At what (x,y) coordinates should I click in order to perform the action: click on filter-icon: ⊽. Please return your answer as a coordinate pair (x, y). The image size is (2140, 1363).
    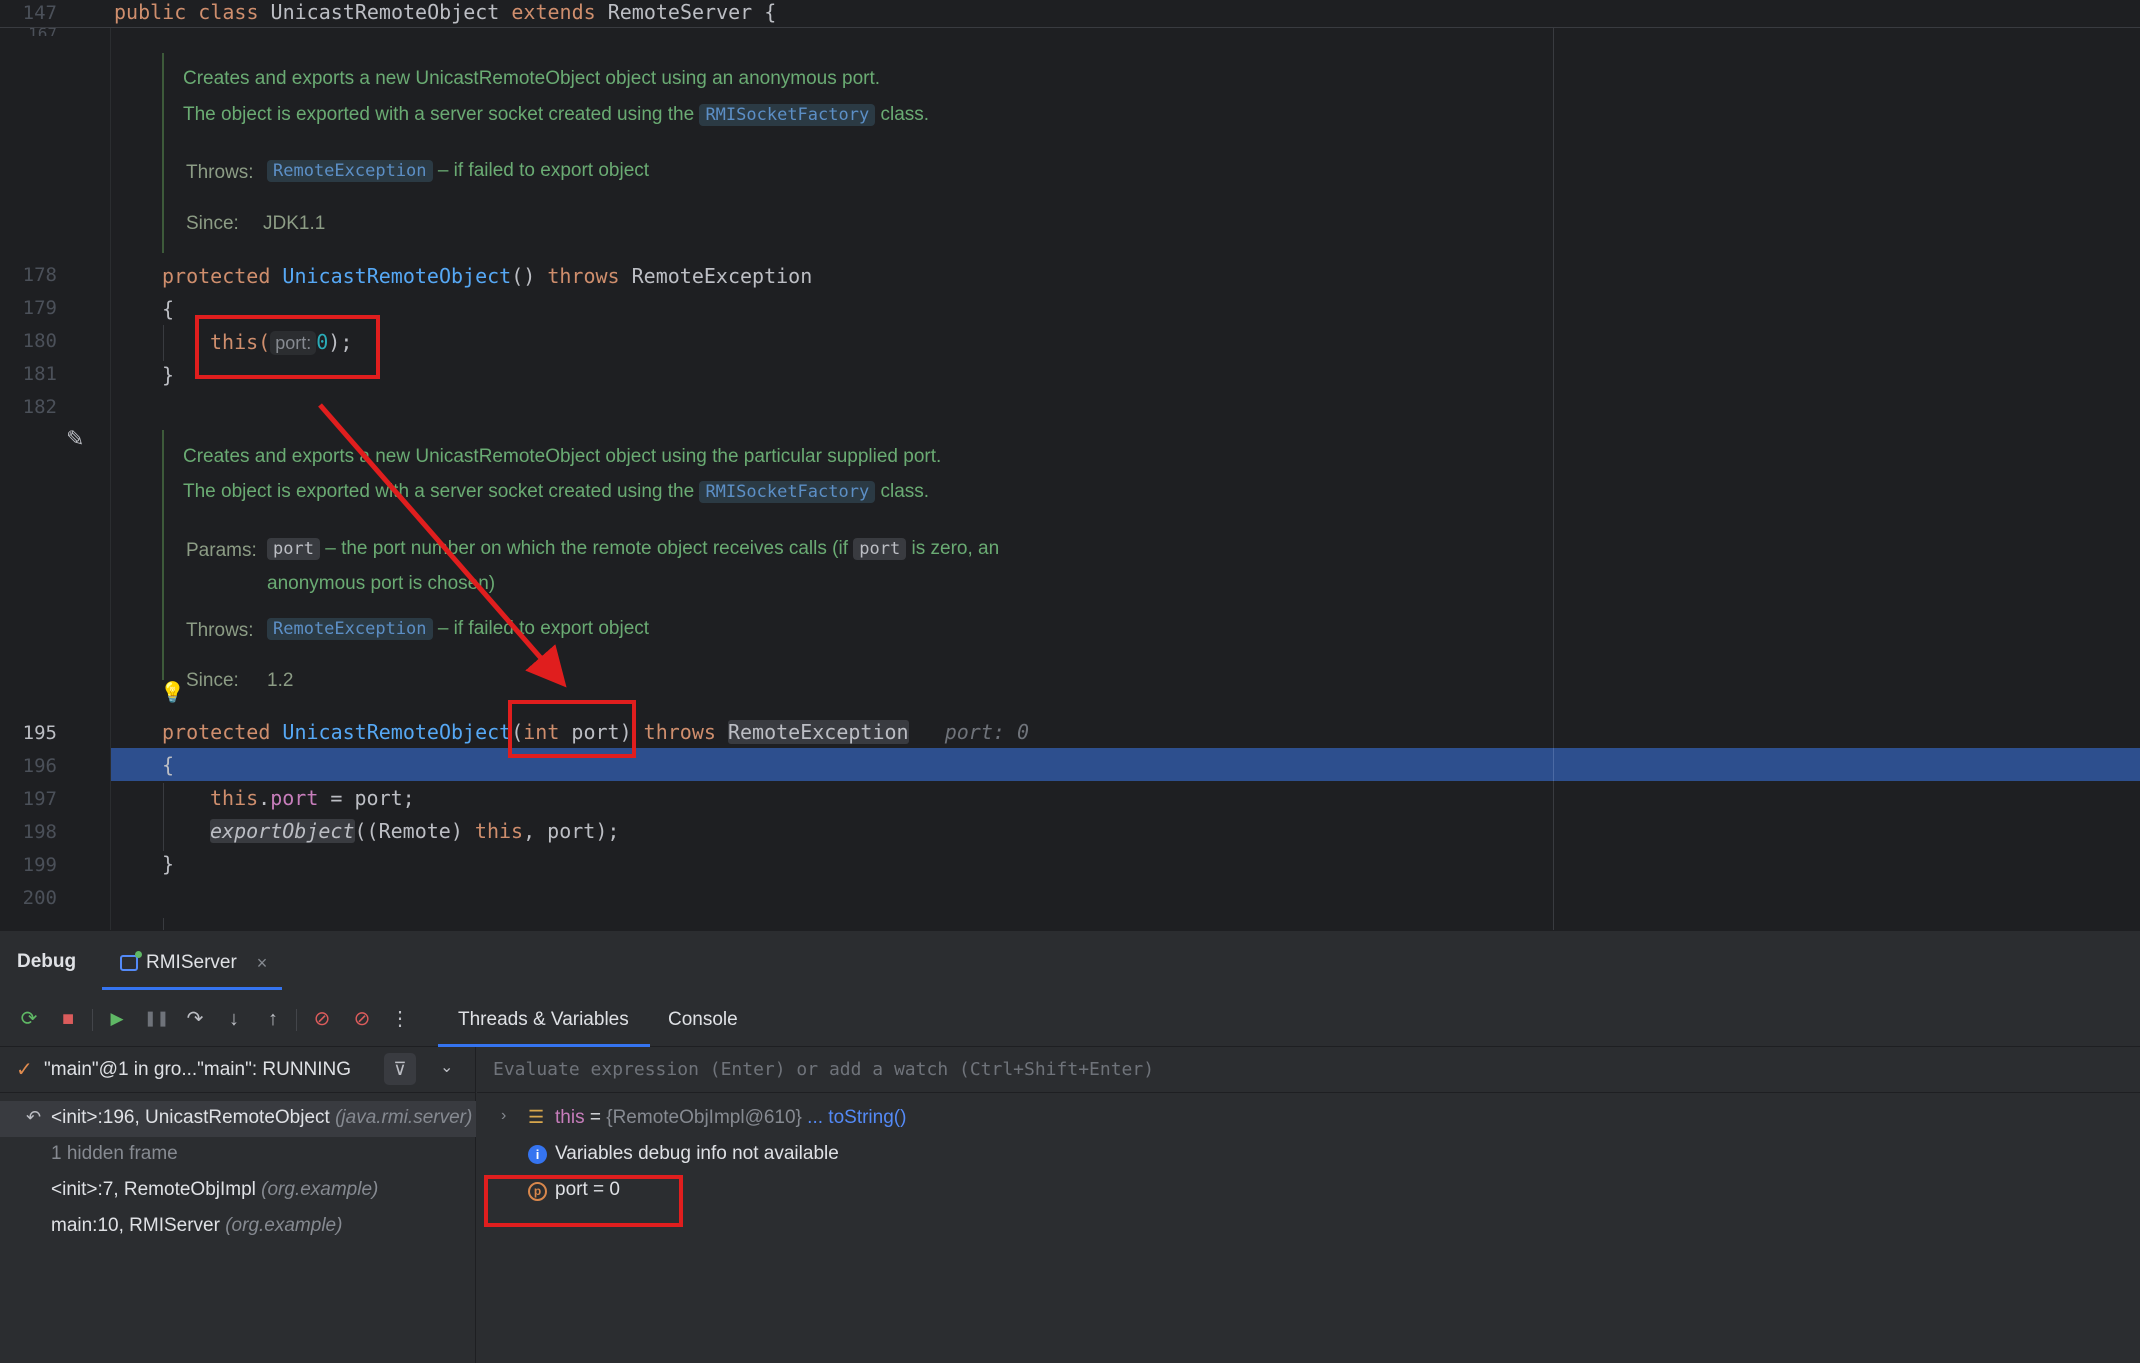
    Looking at the image, I should click on (400, 1069).